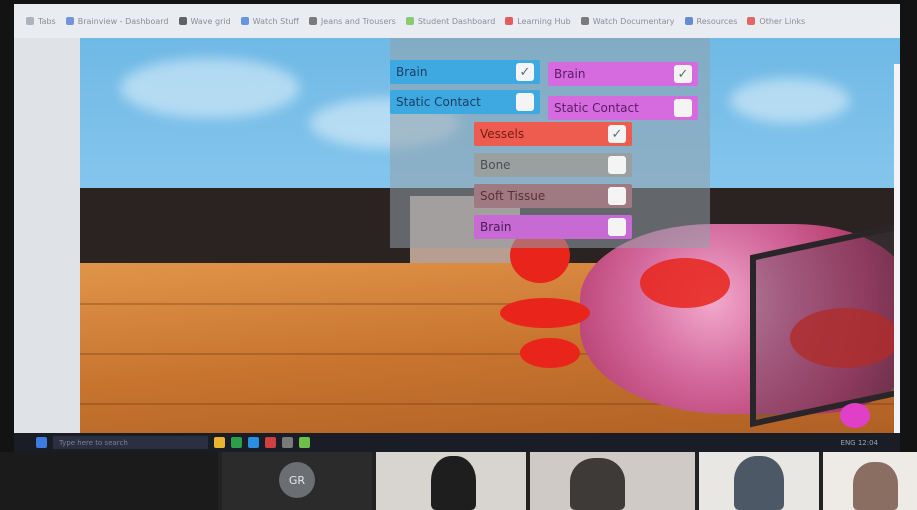  I want to click on system-tray: ENG 12:04, so click(859, 443).